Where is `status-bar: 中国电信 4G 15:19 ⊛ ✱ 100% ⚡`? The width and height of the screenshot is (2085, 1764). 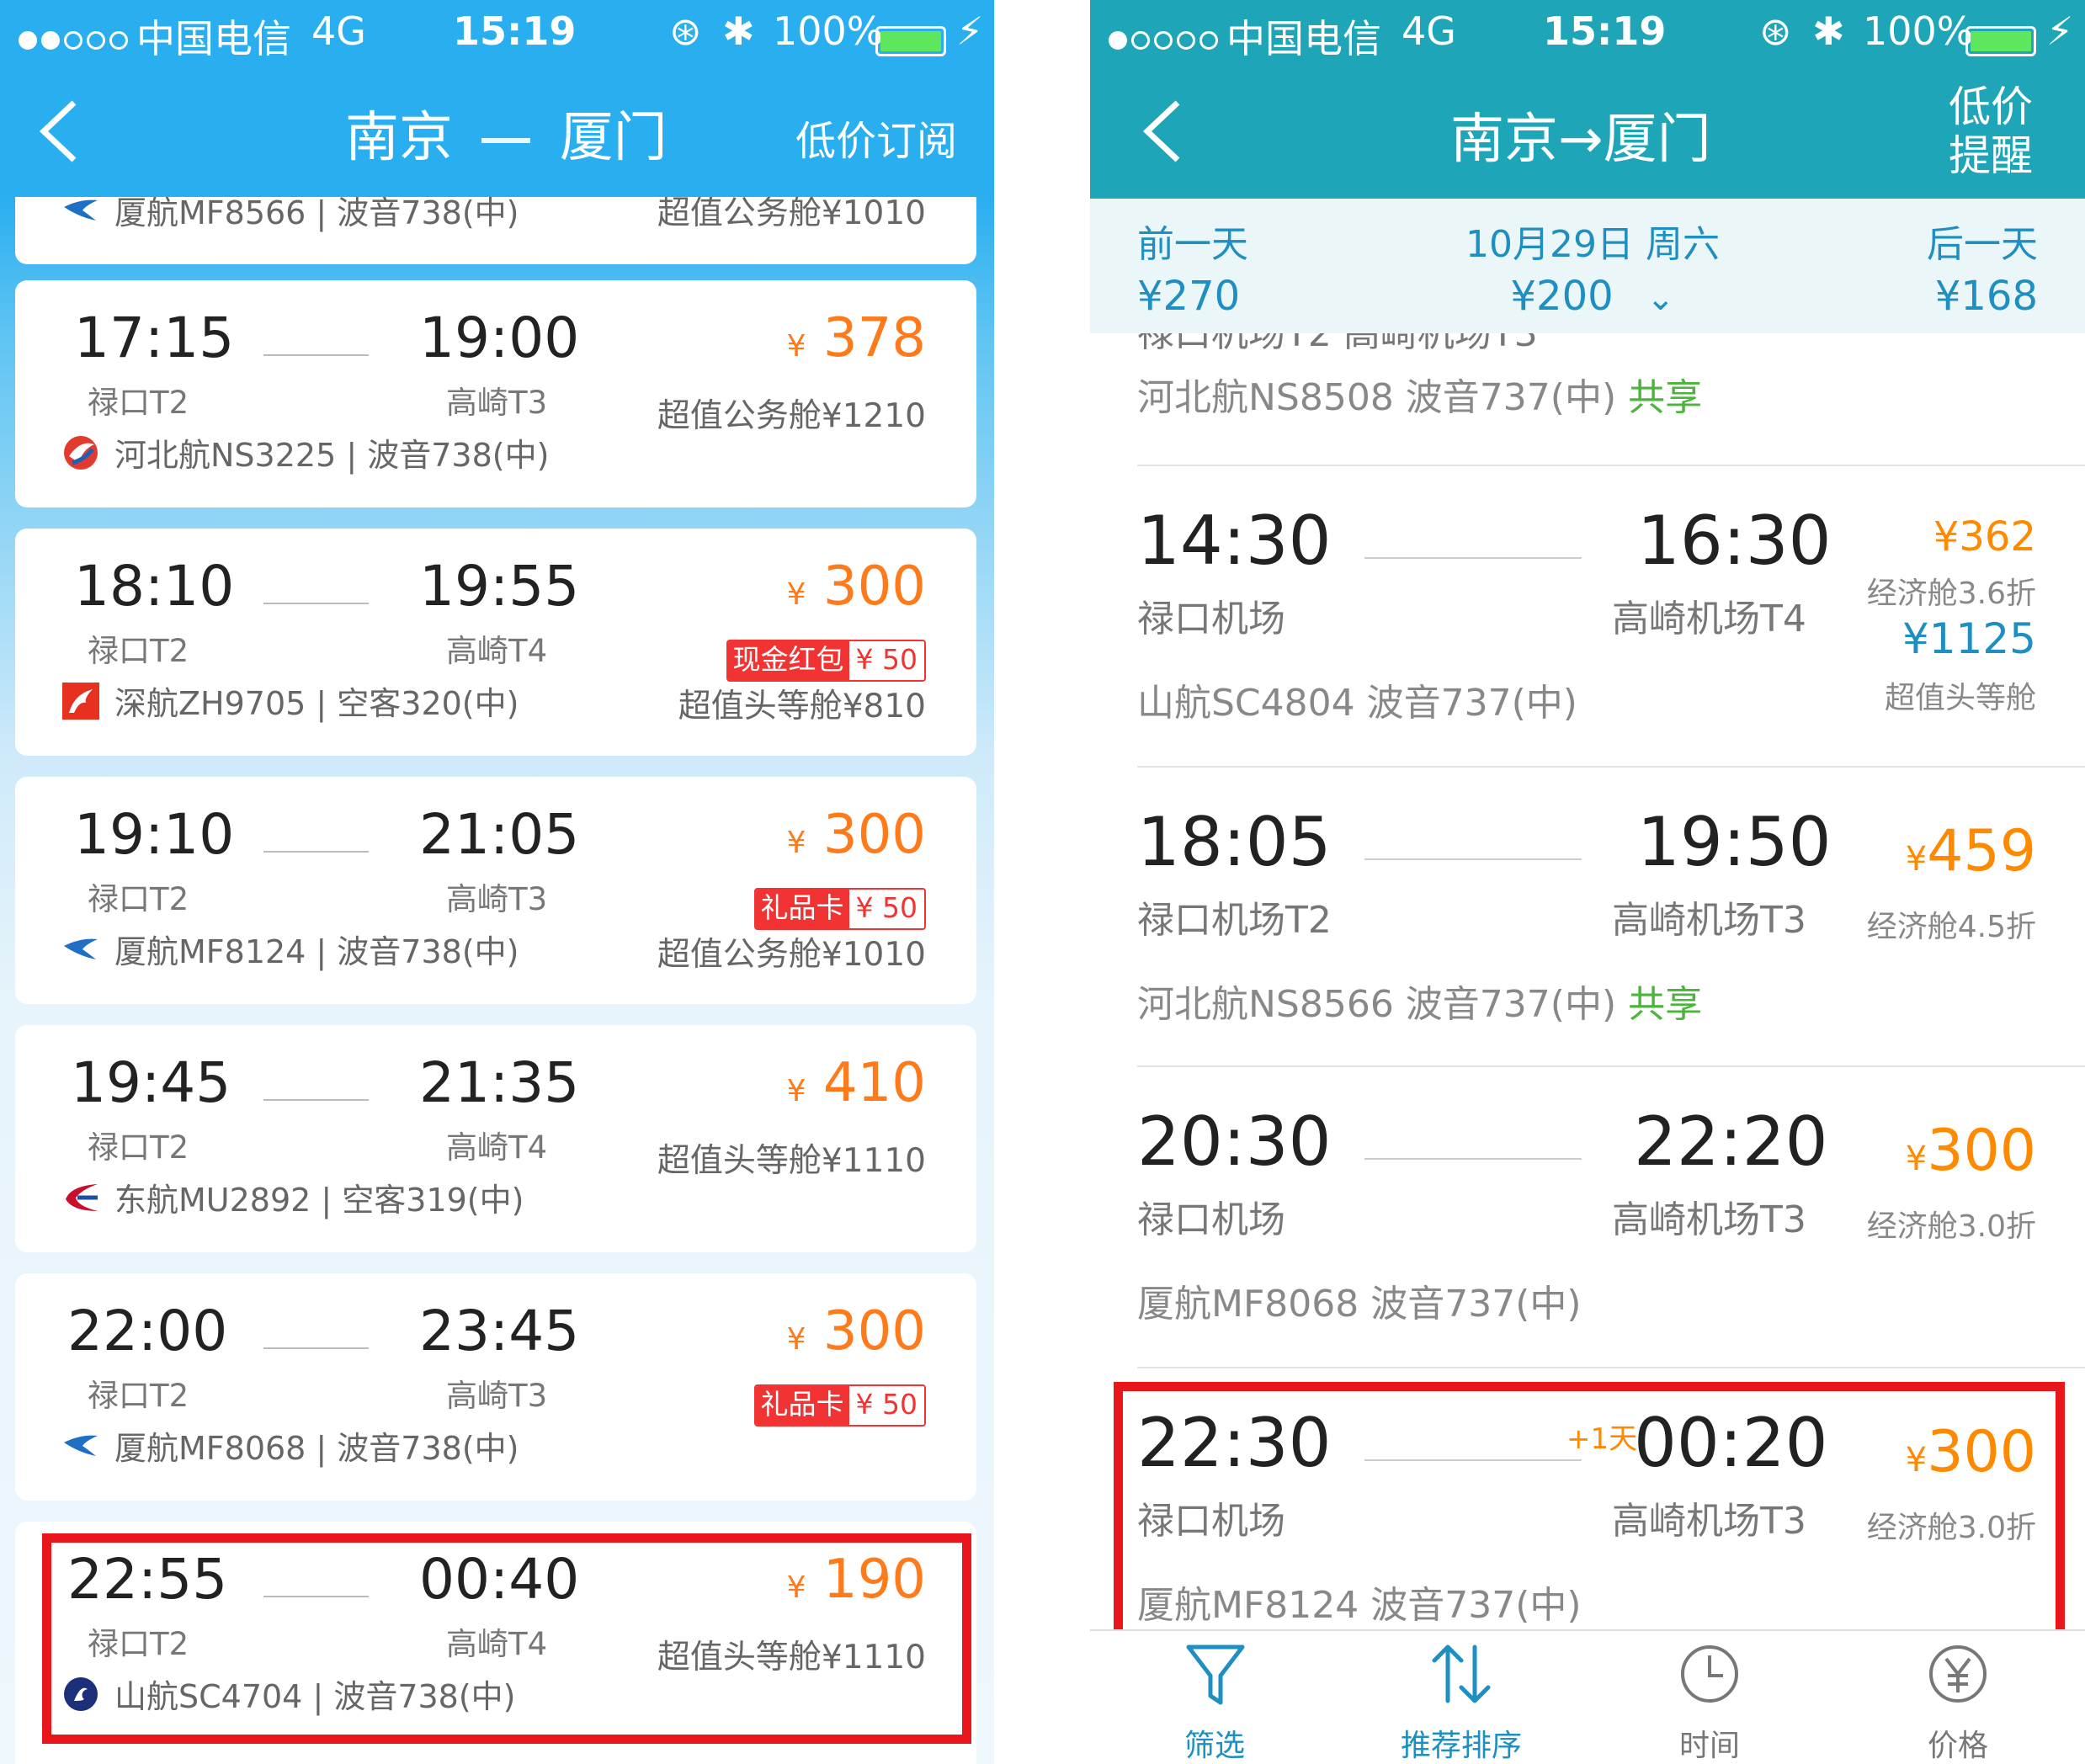
status-bar: 中国电信 4G 15:19 ⊛ ✱ 100% ⚡ is located at coordinates (1588, 33).